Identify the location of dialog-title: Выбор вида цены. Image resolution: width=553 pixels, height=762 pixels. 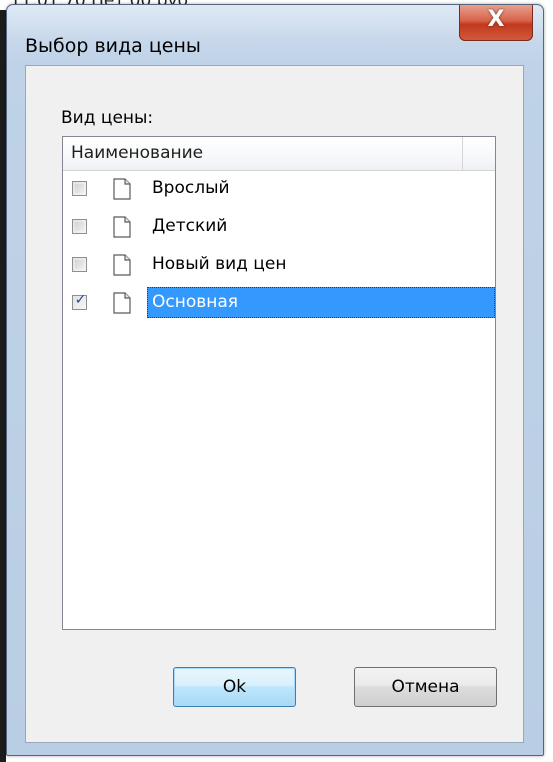
(113, 46).